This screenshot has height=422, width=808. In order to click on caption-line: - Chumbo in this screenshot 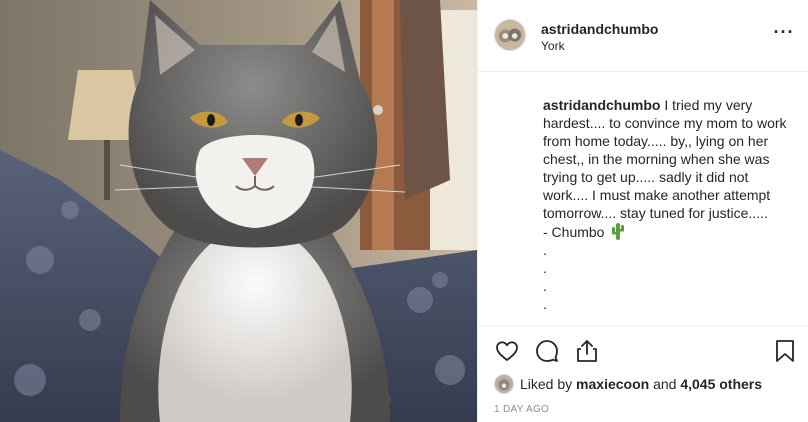, I will do `click(574, 232)`.